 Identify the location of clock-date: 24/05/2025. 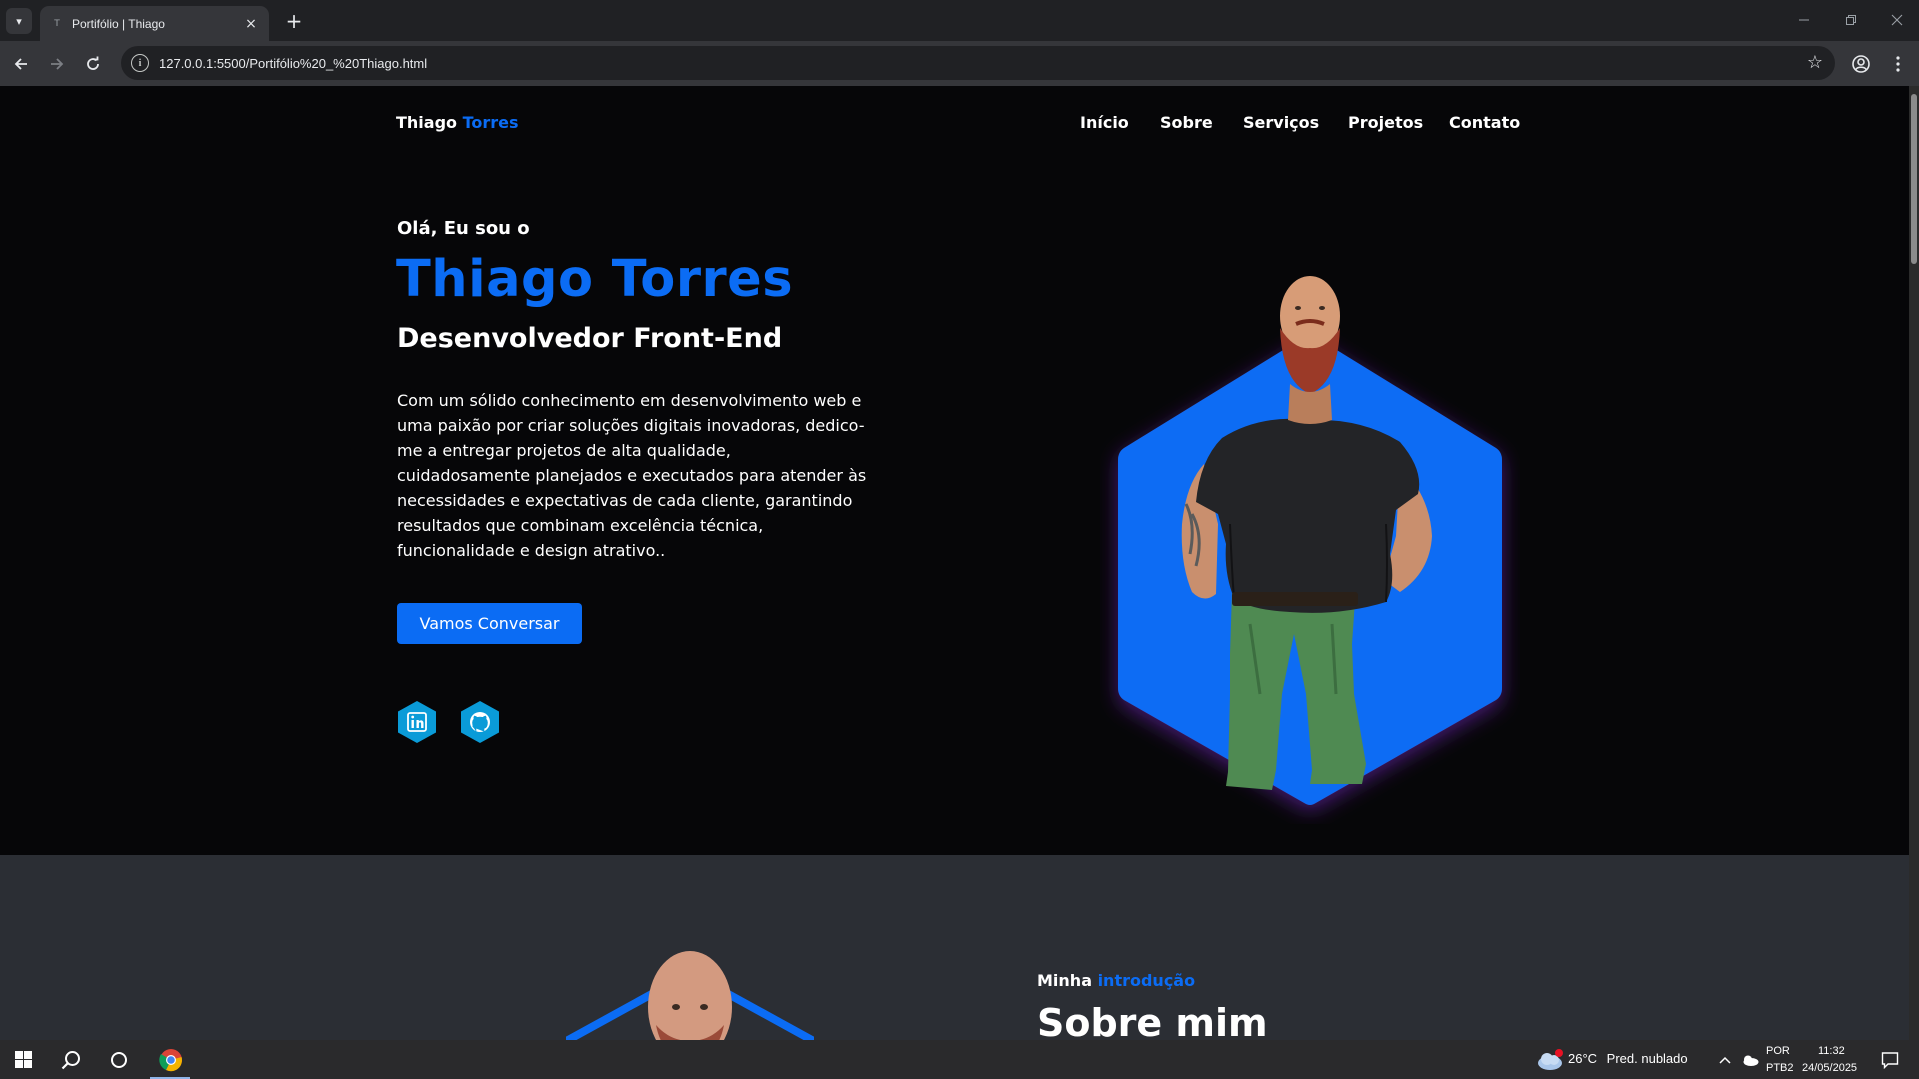
(1829, 1068).